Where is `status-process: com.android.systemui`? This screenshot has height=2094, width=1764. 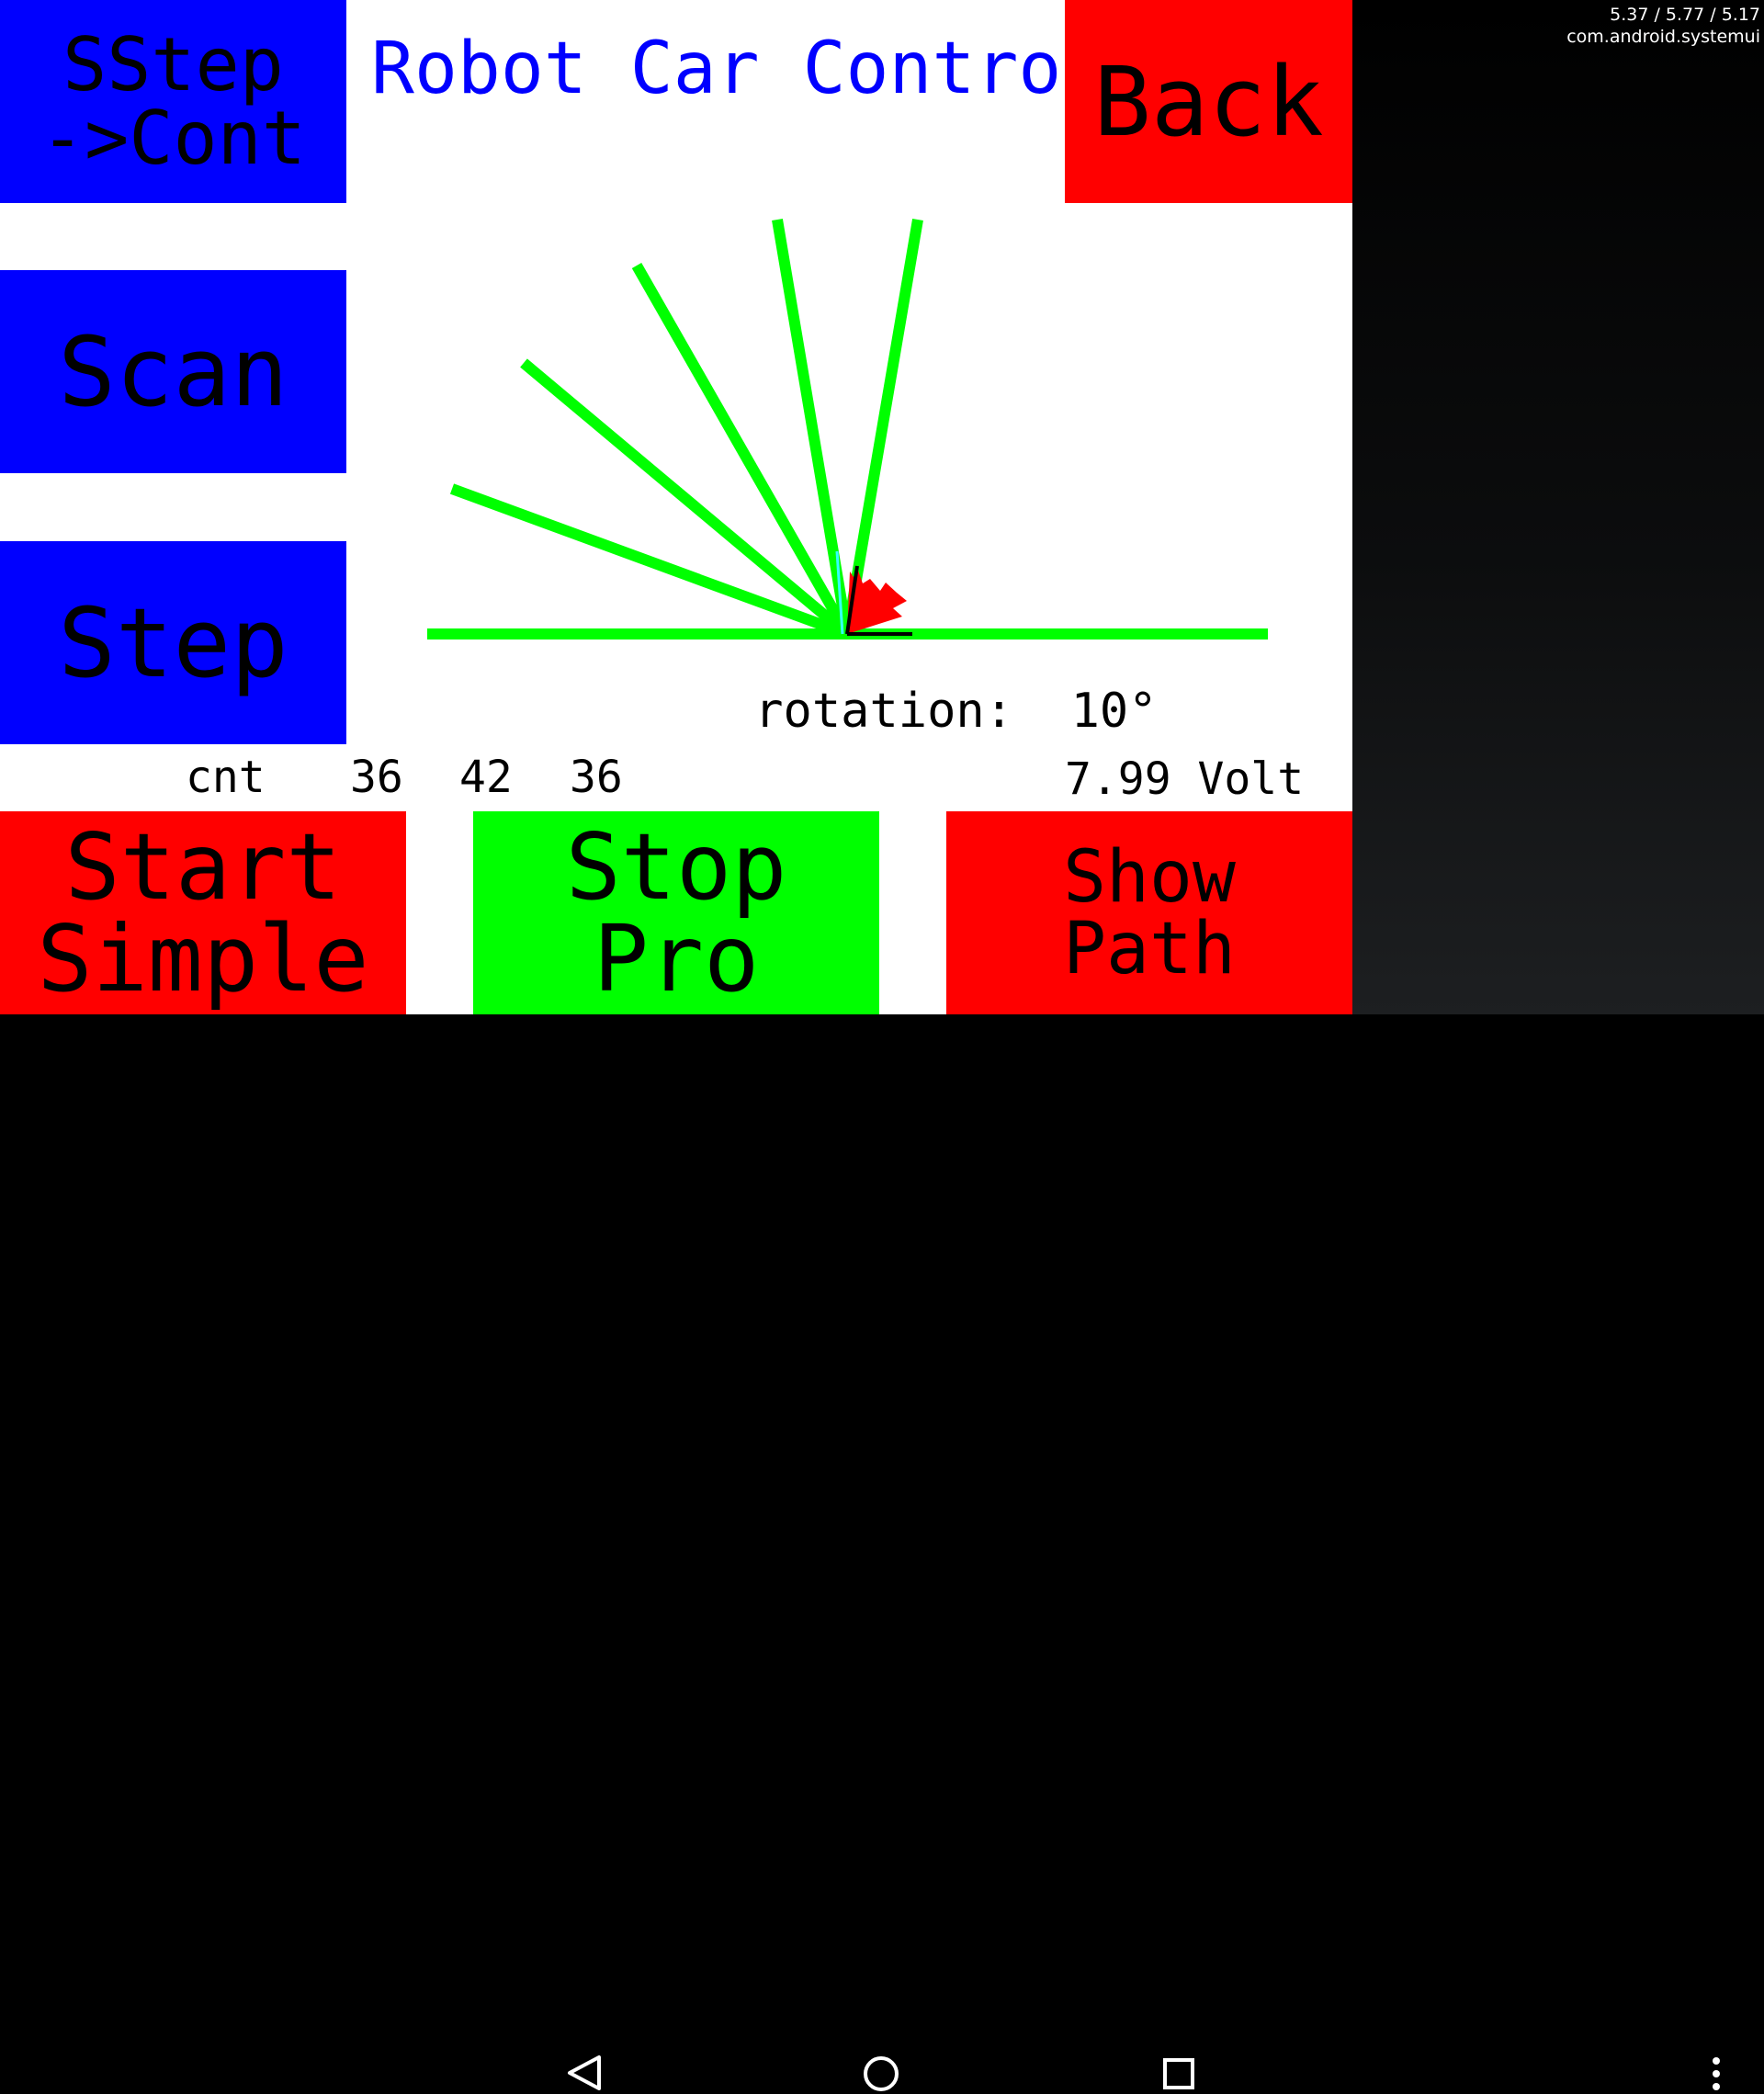
status-process: com.android.systemui is located at coordinates (1663, 37).